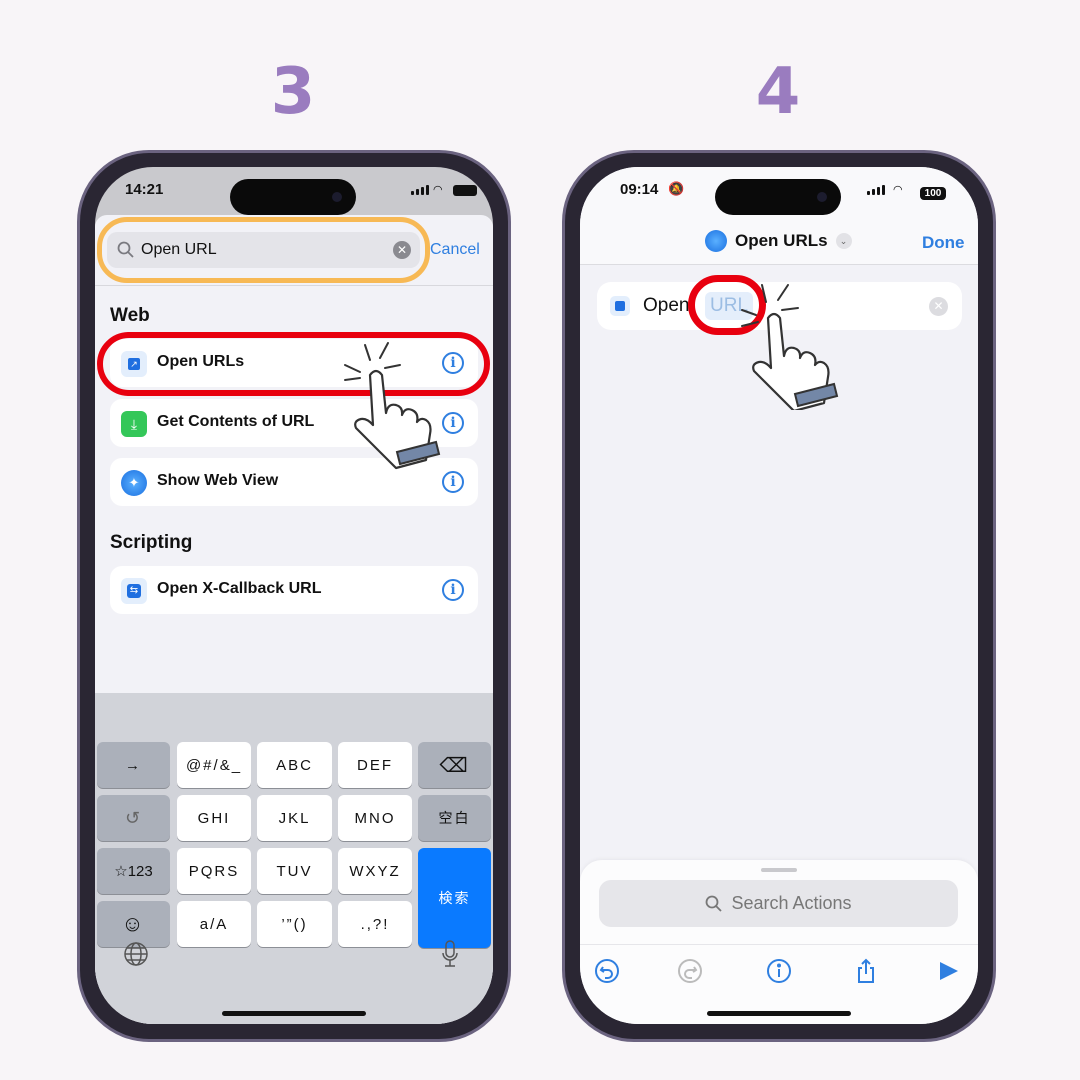 This screenshot has height=1080, width=1080. Describe the element at coordinates (133, 765) in the screenshot. I see `key-arrow: →` at that location.